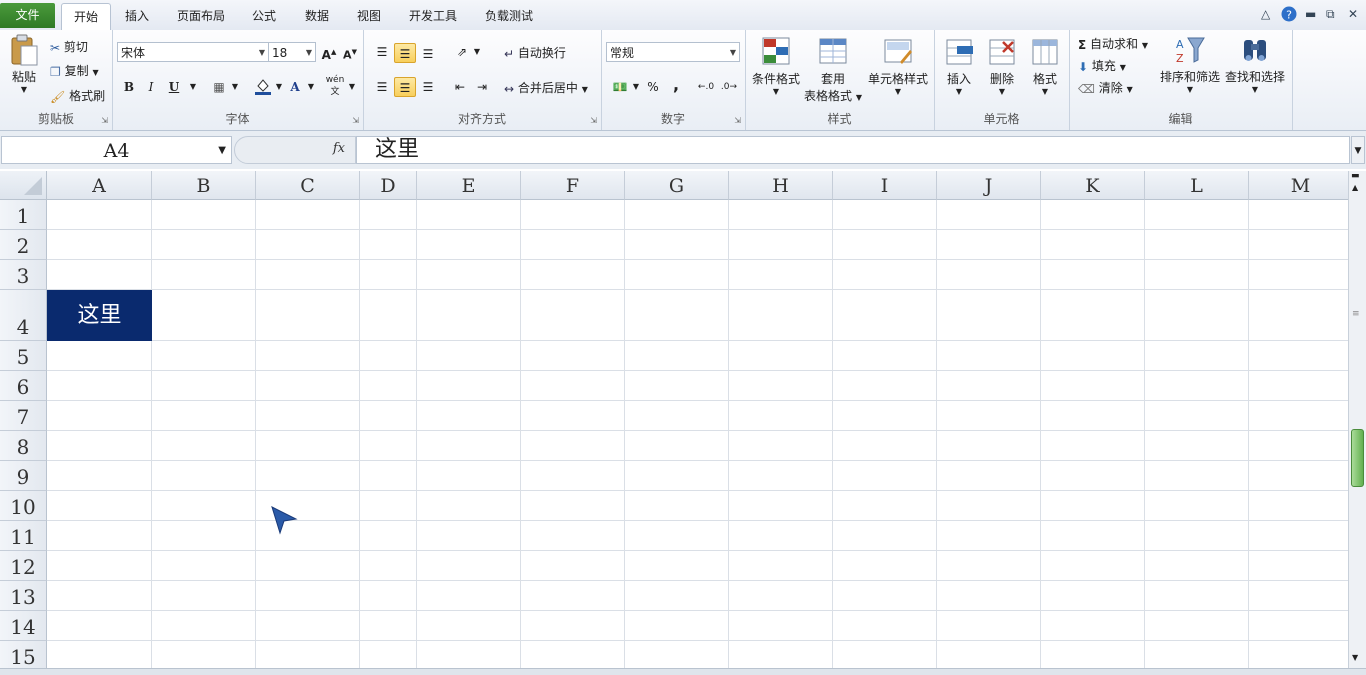 The width and height of the screenshot is (1366, 675). I want to click on row-header-11: 11, so click(23, 536).